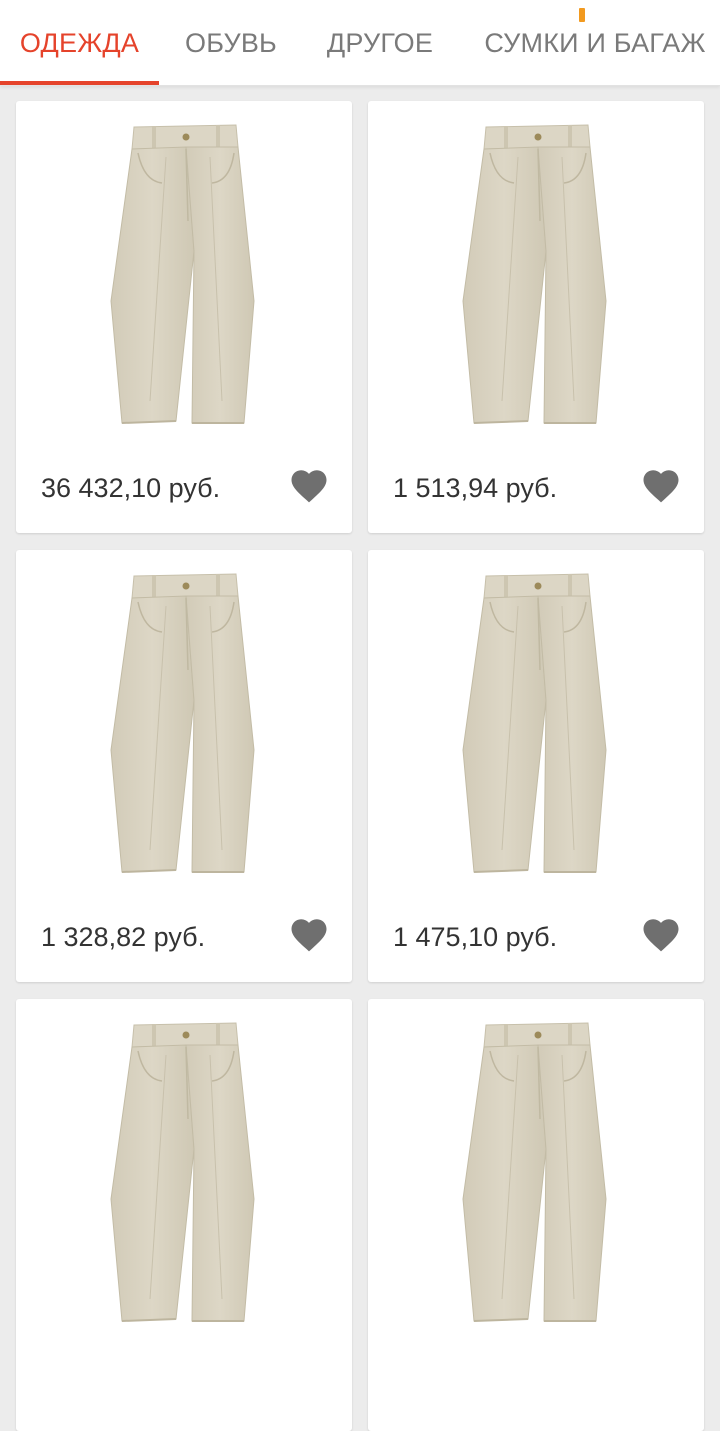 The width and height of the screenshot is (720, 1431). I want to click on product-price: 1 475,10 руб., so click(475, 937).